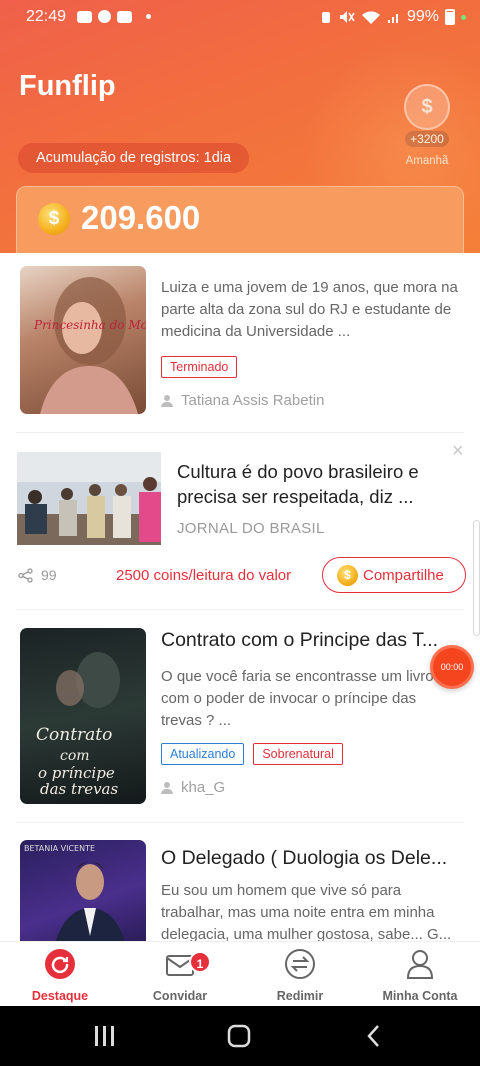  I want to click on coin-balance: 209.600, so click(141, 217).